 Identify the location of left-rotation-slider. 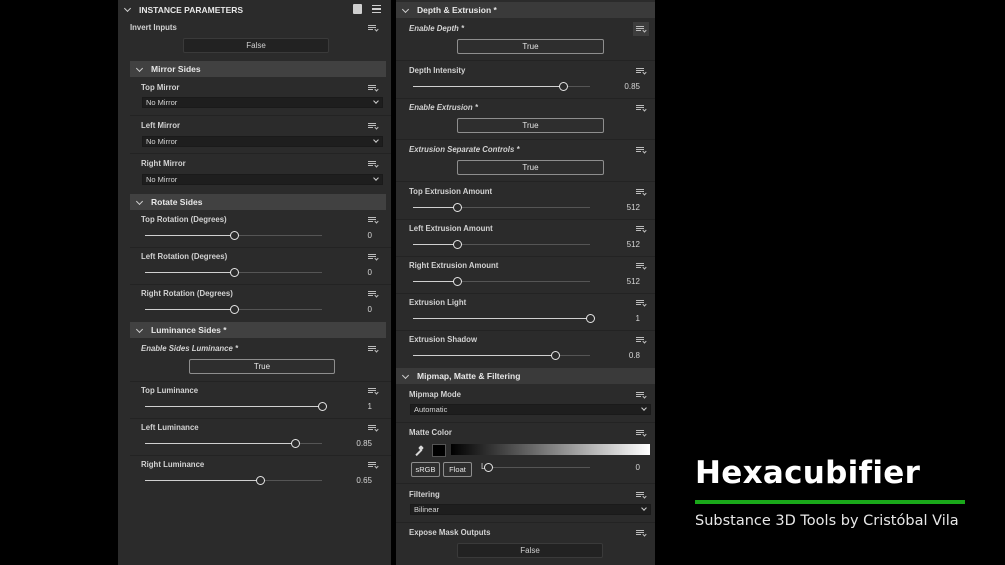
(233, 272).